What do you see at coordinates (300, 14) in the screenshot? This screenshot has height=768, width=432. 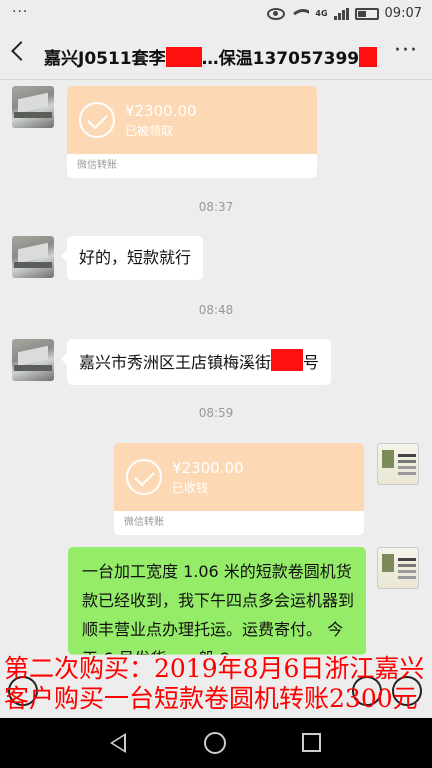 I see `wifi-icon` at bounding box center [300, 14].